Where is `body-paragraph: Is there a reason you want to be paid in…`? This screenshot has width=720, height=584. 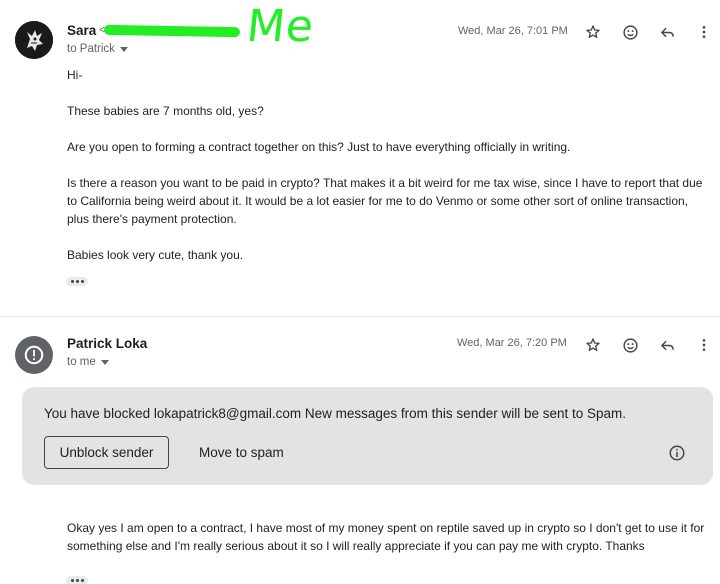
body-paragraph: Is there a reason you want to be paid in… is located at coordinates (385, 201).